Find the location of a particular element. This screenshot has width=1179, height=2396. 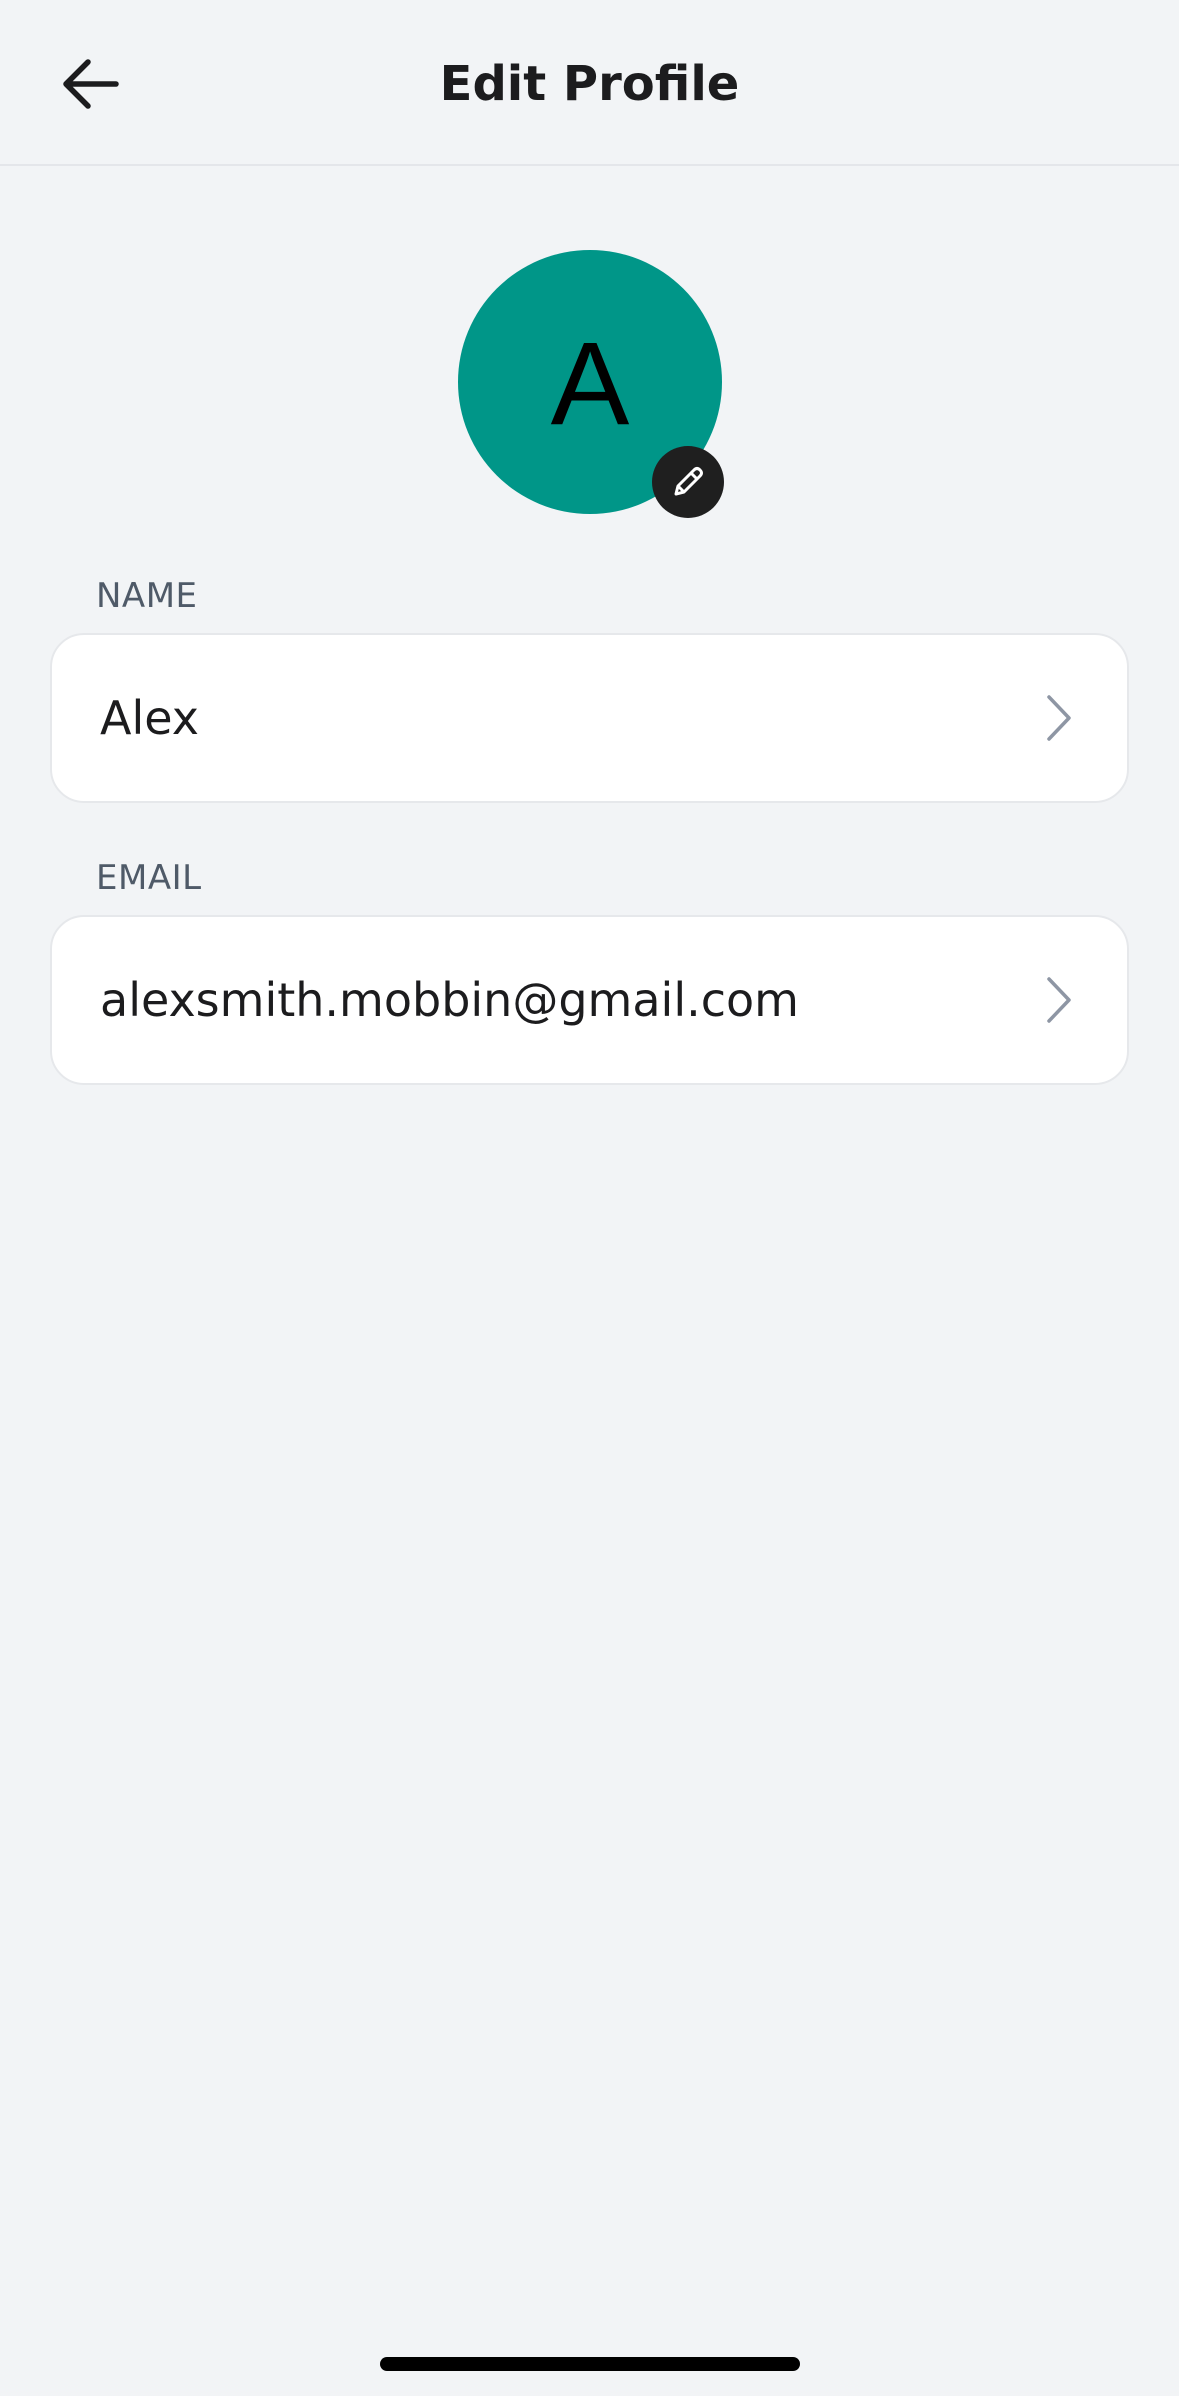

top-app-bar: Edit Profile is located at coordinates (589, 83).